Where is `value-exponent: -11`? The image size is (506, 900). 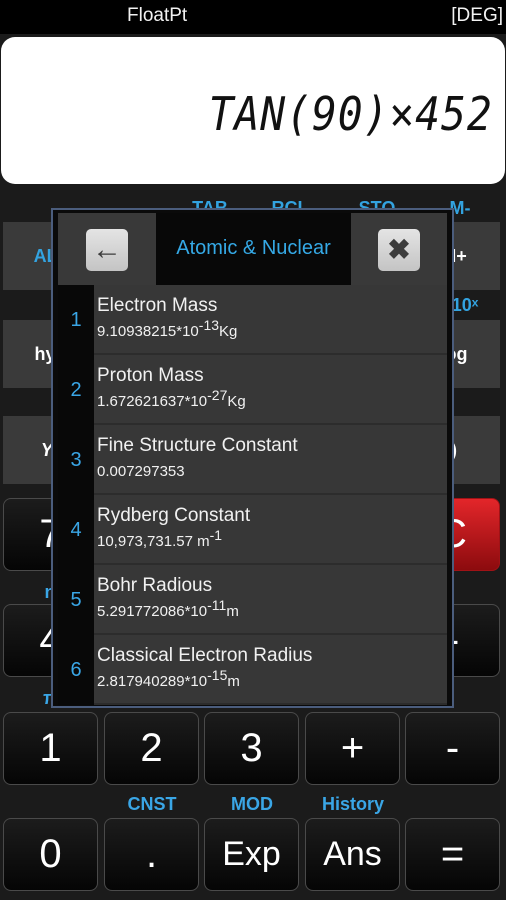
value-exponent: -11 is located at coordinates (217, 605).